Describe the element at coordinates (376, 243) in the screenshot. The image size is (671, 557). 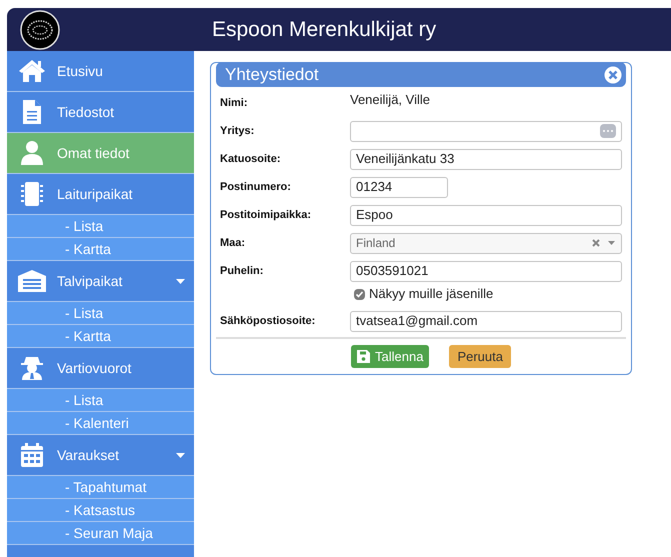
I see `select-value: Finland` at that location.